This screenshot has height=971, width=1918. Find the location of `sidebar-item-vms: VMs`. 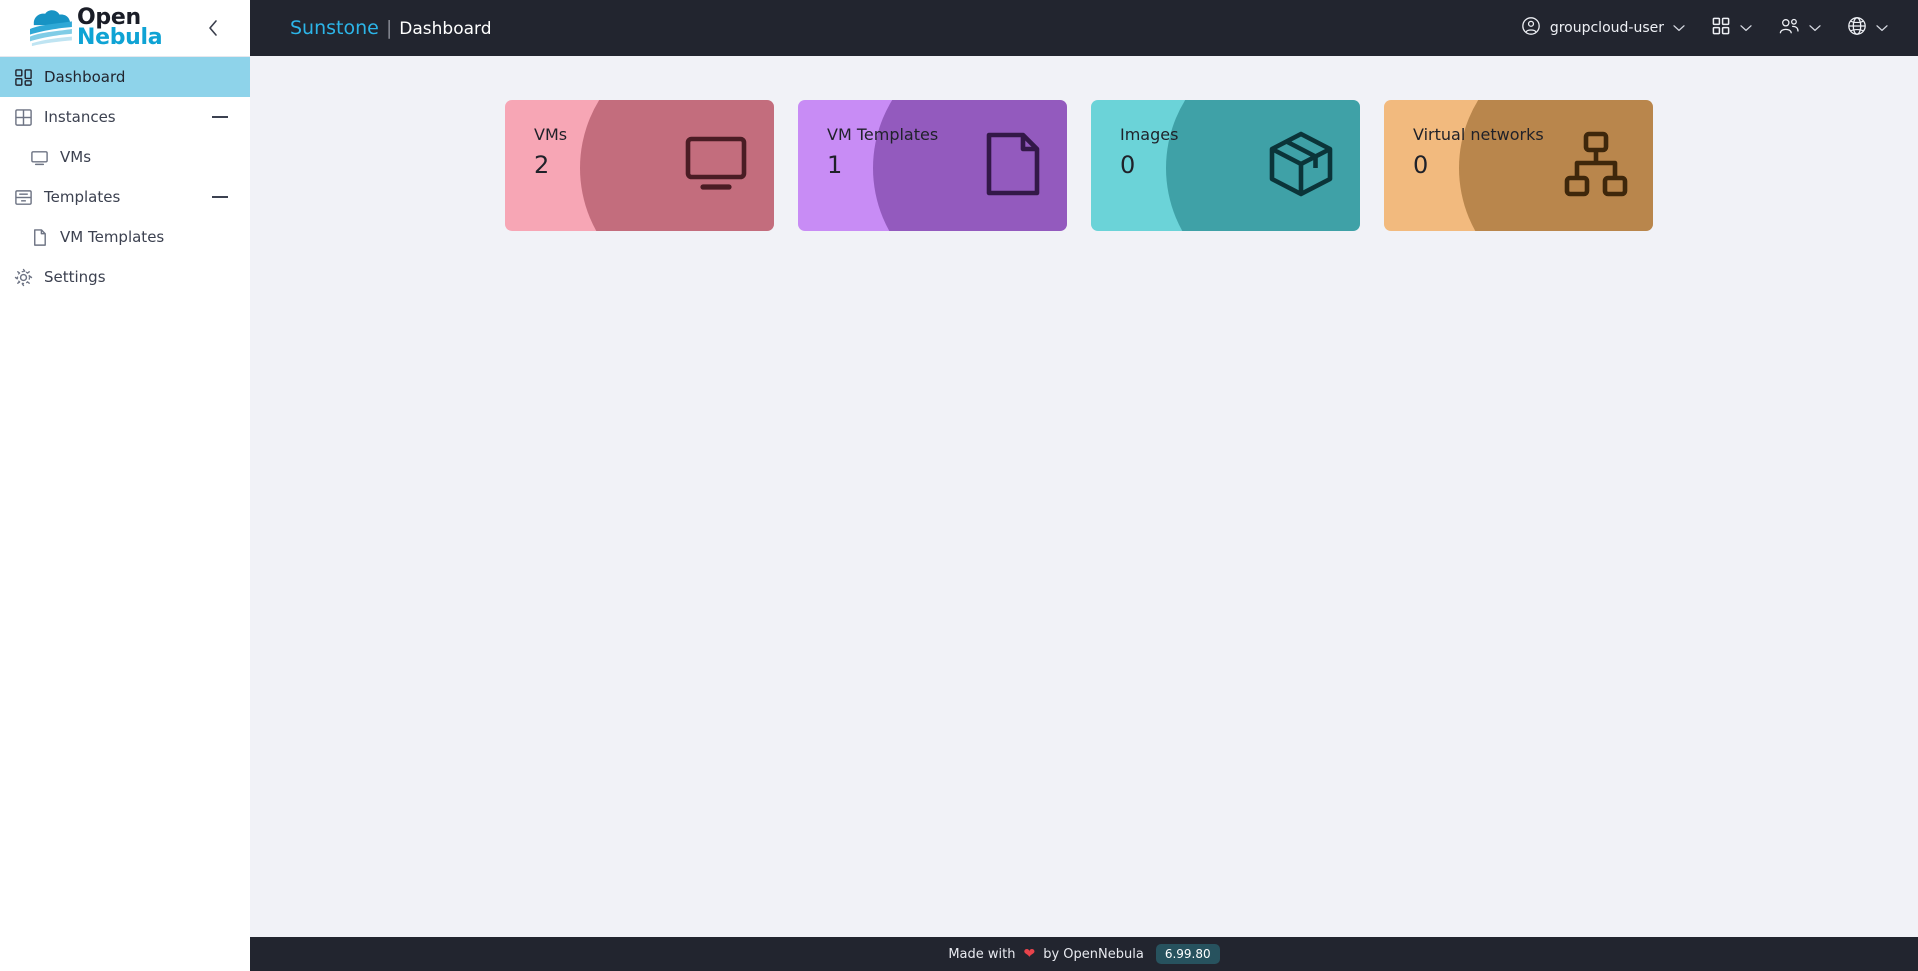

sidebar-item-vms: VMs is located at coordinates (125, 157).